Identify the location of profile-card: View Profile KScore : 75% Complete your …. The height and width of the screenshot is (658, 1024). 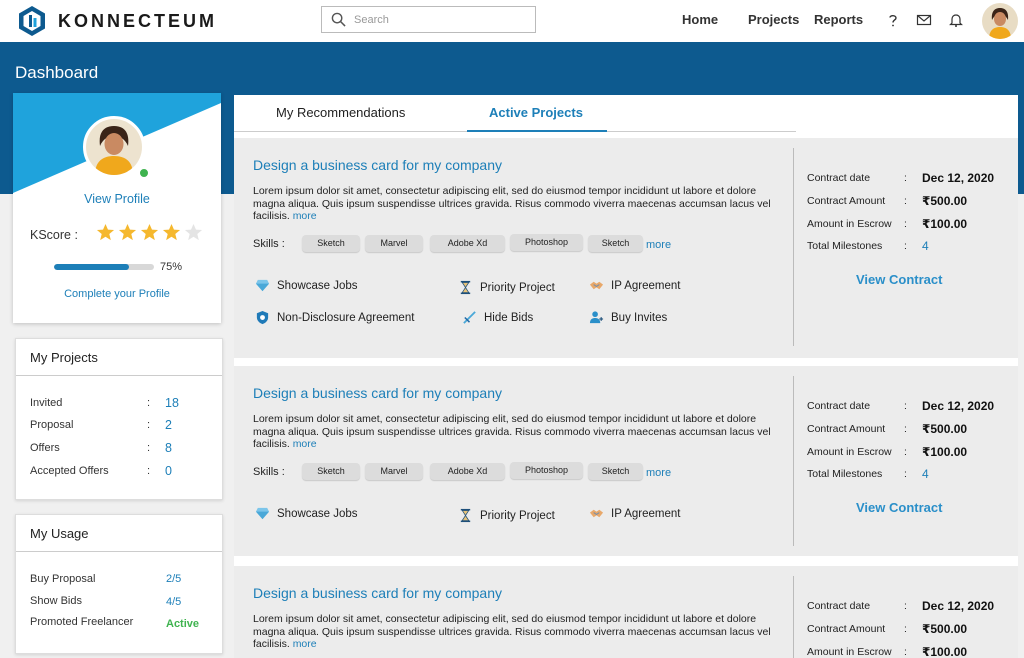
(117, 208).